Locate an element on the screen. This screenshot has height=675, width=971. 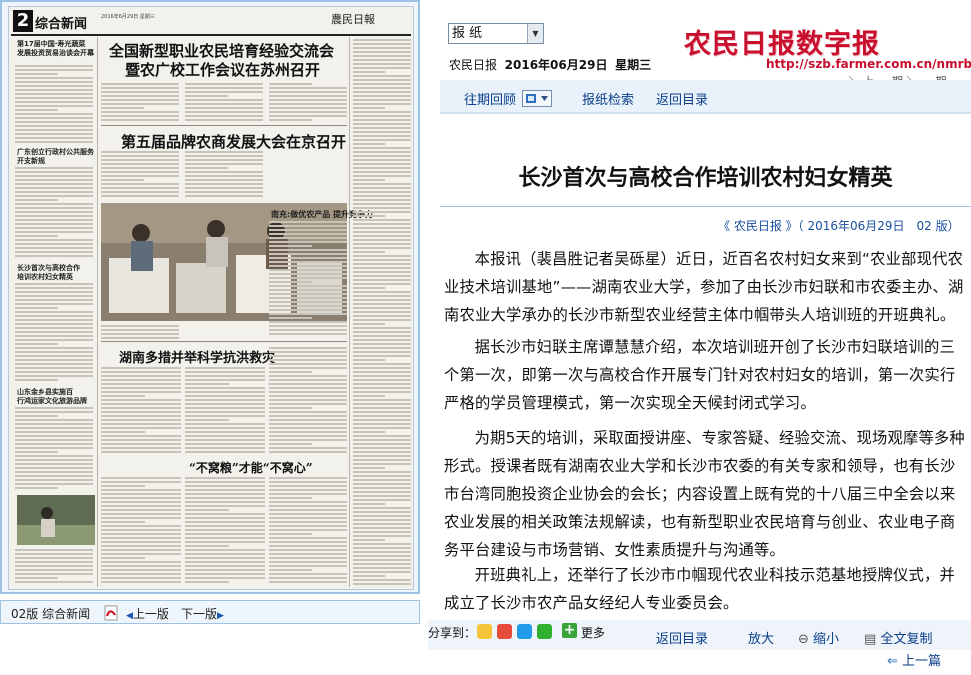
calendar-icon is located at coordinates (537, 98).